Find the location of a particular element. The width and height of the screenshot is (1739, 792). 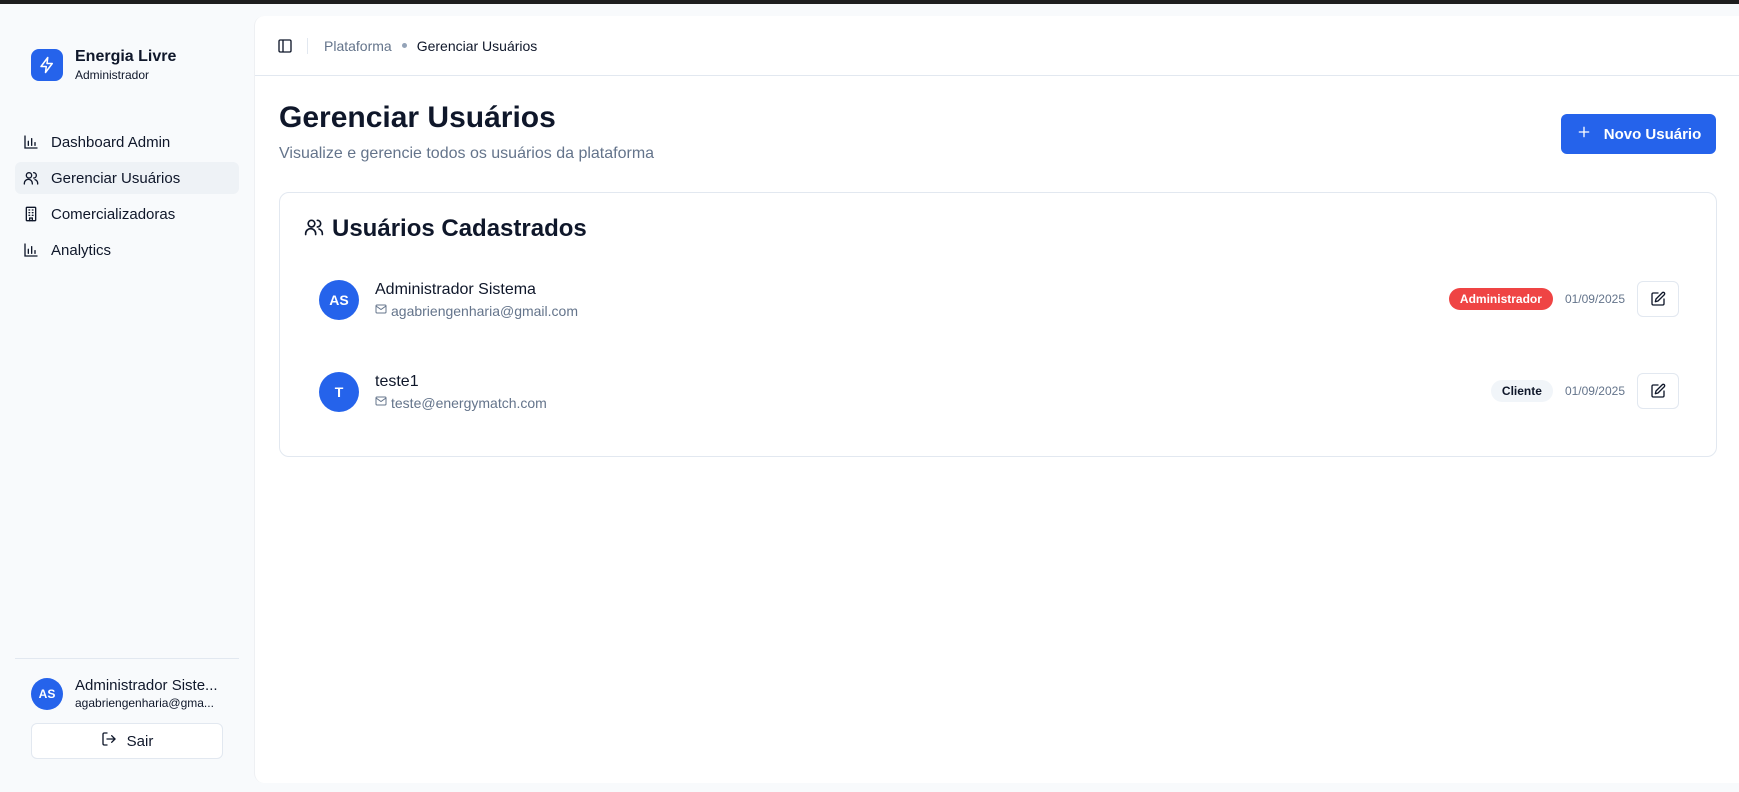

breadcrumb-parent: Plataforma is located at coordinates (358, 46).